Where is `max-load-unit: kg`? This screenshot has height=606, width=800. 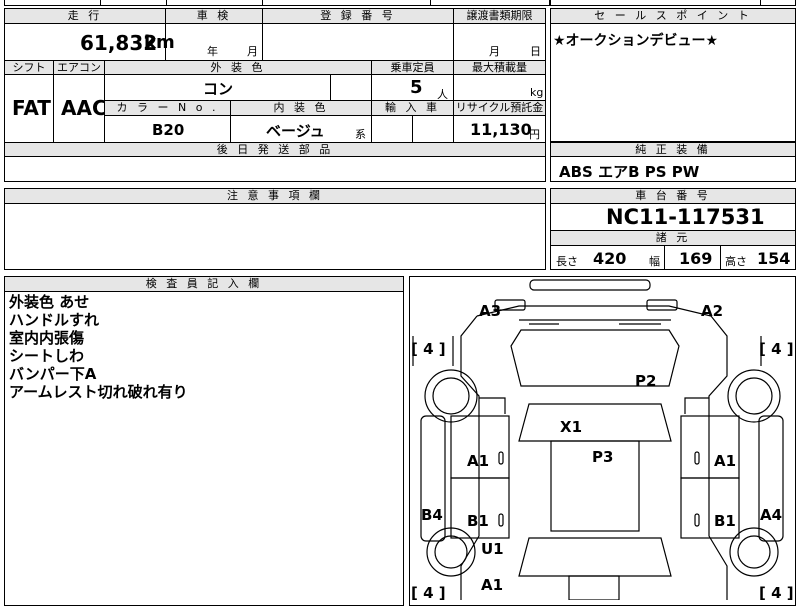
max-load-unit: kg is located at coordinates (537, 92).